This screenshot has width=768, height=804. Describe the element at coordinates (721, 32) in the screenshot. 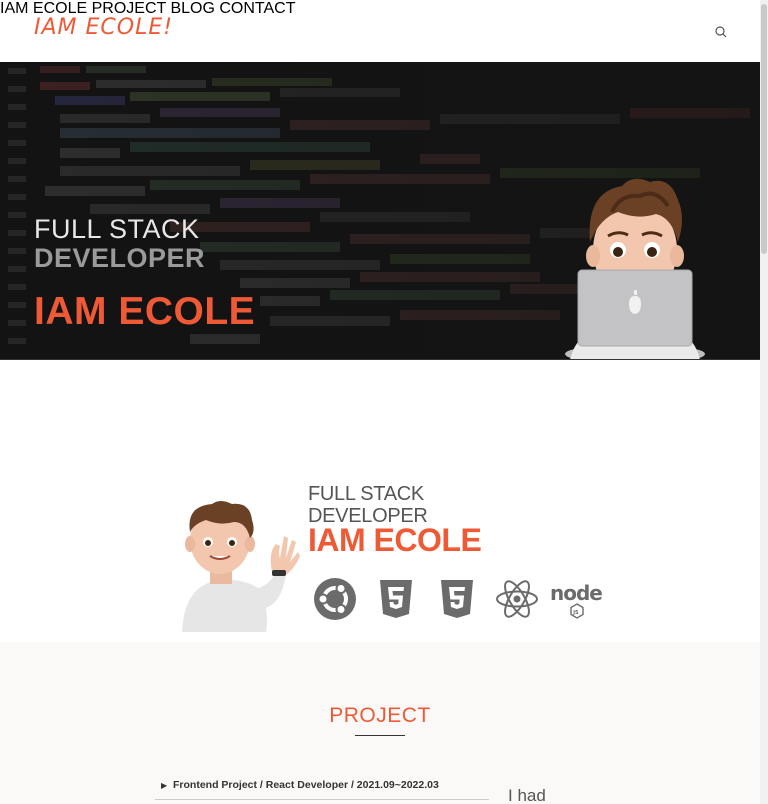

I see `search-icon` at that location.